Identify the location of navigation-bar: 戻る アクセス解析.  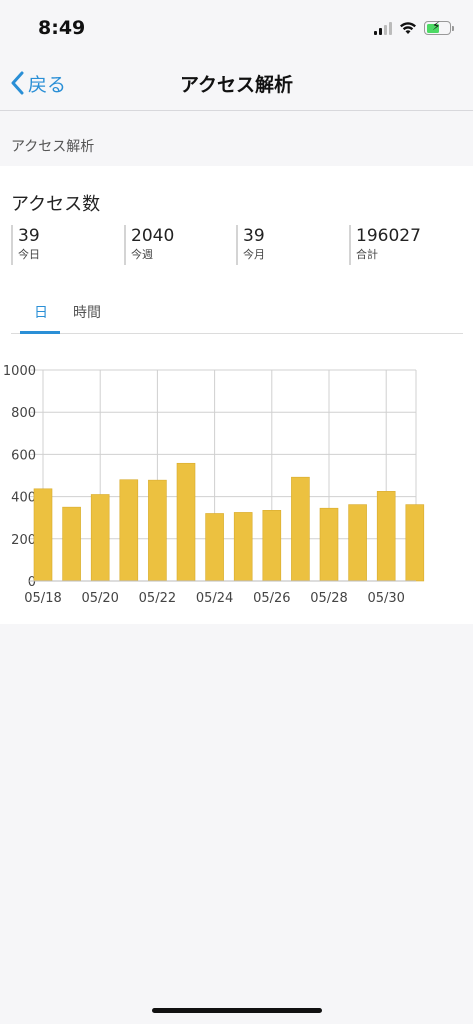
(236, 83).